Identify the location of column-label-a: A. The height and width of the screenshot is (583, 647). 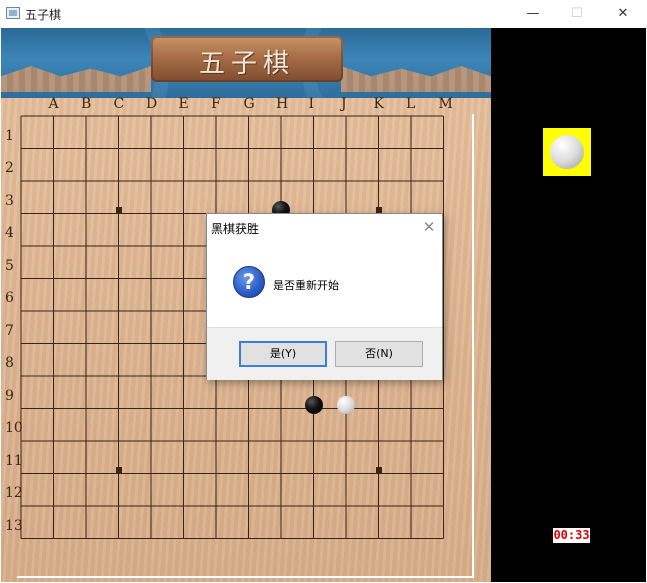
(53, 104).